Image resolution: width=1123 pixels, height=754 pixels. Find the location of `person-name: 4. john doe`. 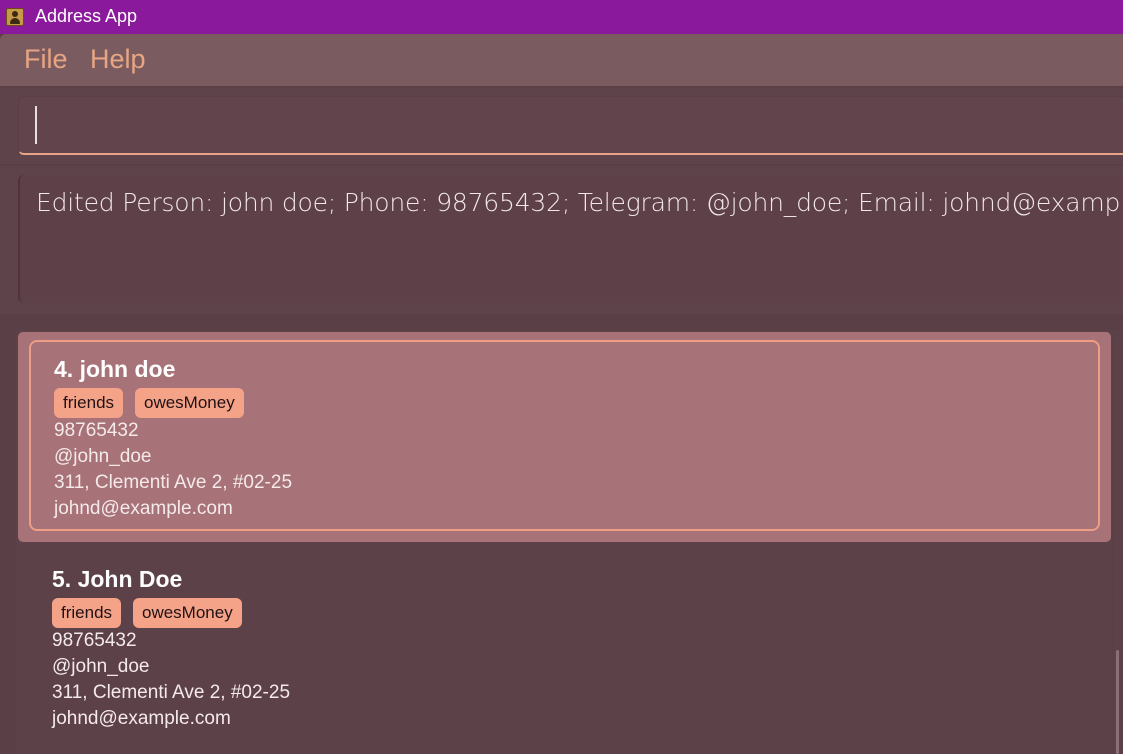

person-name: 4. john doe is located at coordinates (115, 369).